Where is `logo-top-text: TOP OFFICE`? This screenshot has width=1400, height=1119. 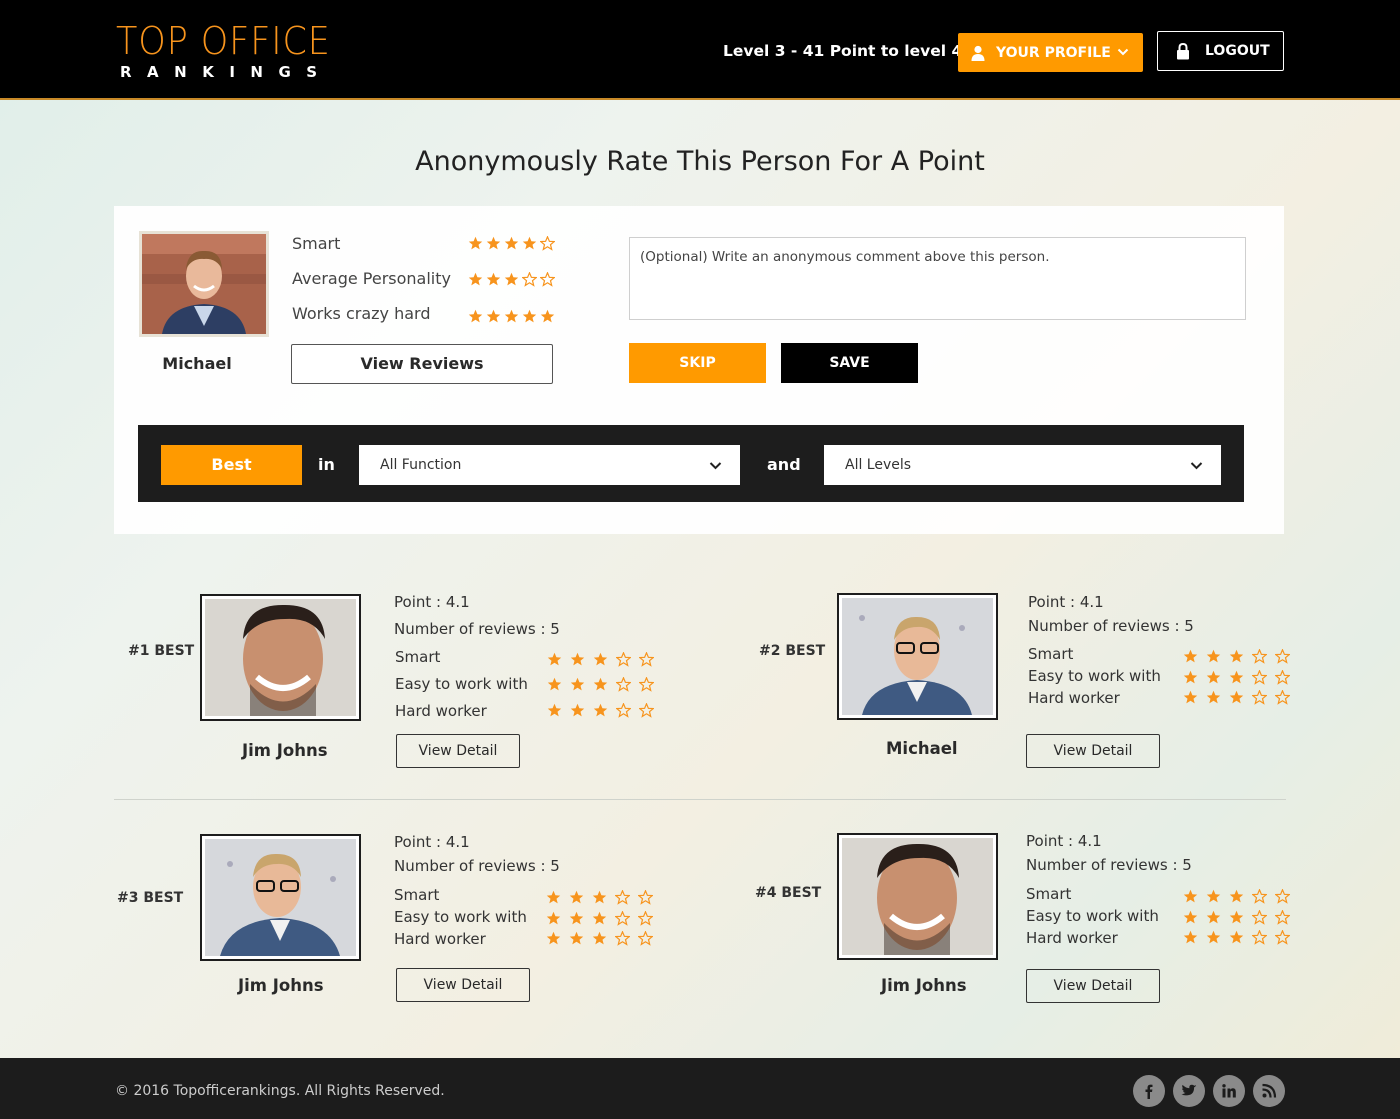
logo-top-text: TOP OFFICE is located at coordinates (223, 41).